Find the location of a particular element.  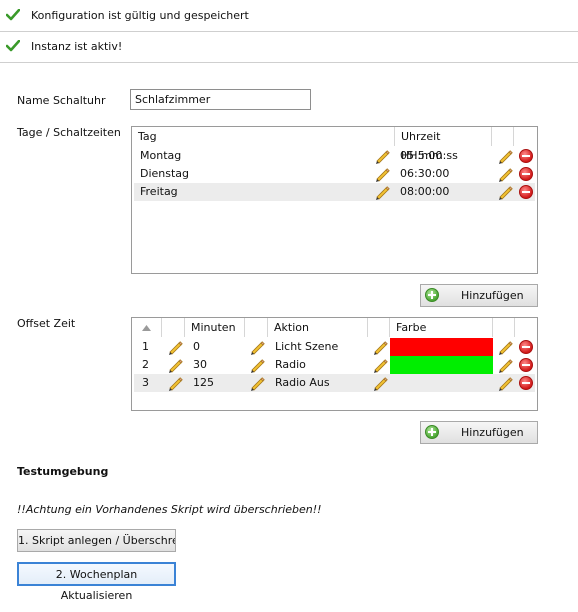

day-cell: Dienstag is located at coordinates (165, 173).